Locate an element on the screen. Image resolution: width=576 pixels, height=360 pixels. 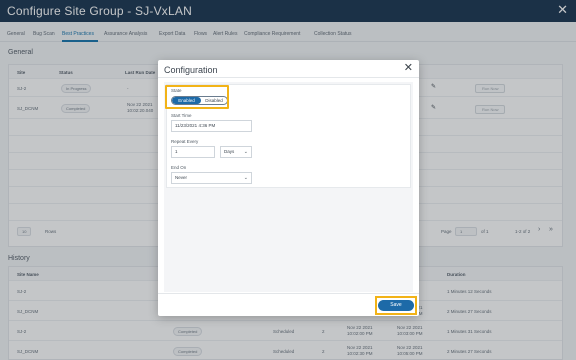
repeat-value: 1 is located at coordinates (176, 151).